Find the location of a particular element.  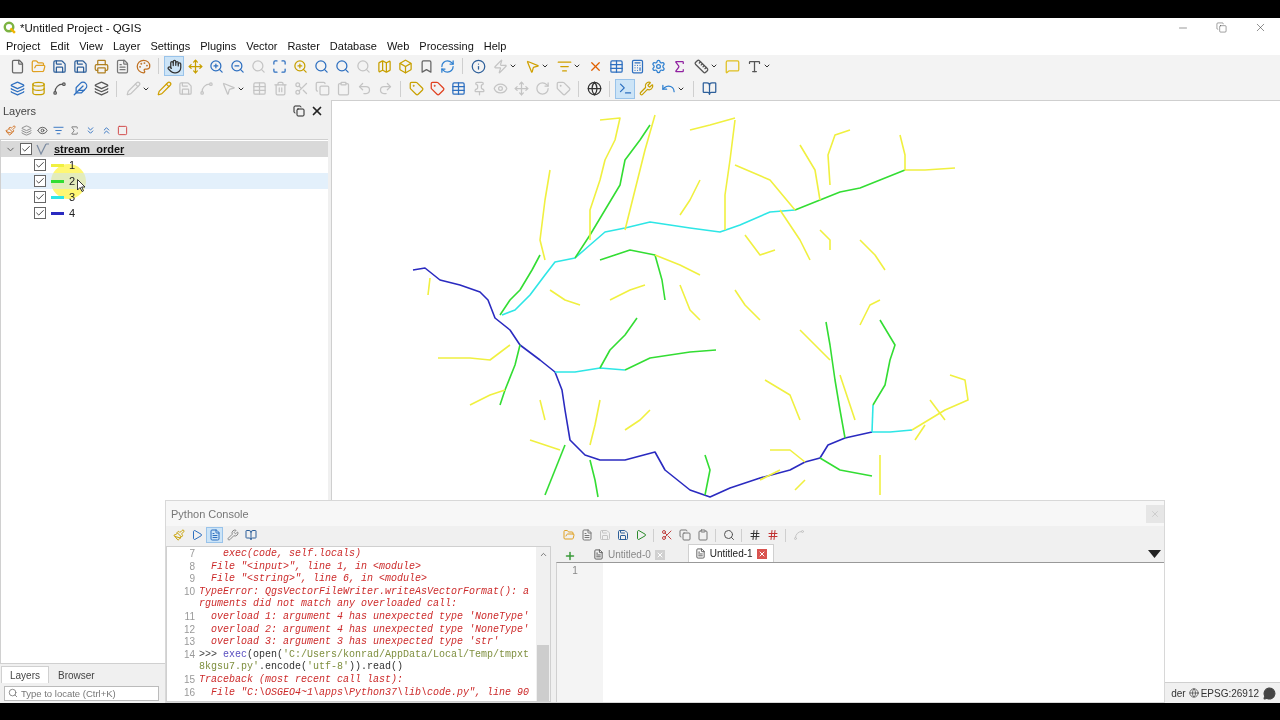

eye-icon is located at coordinates (42, 130).